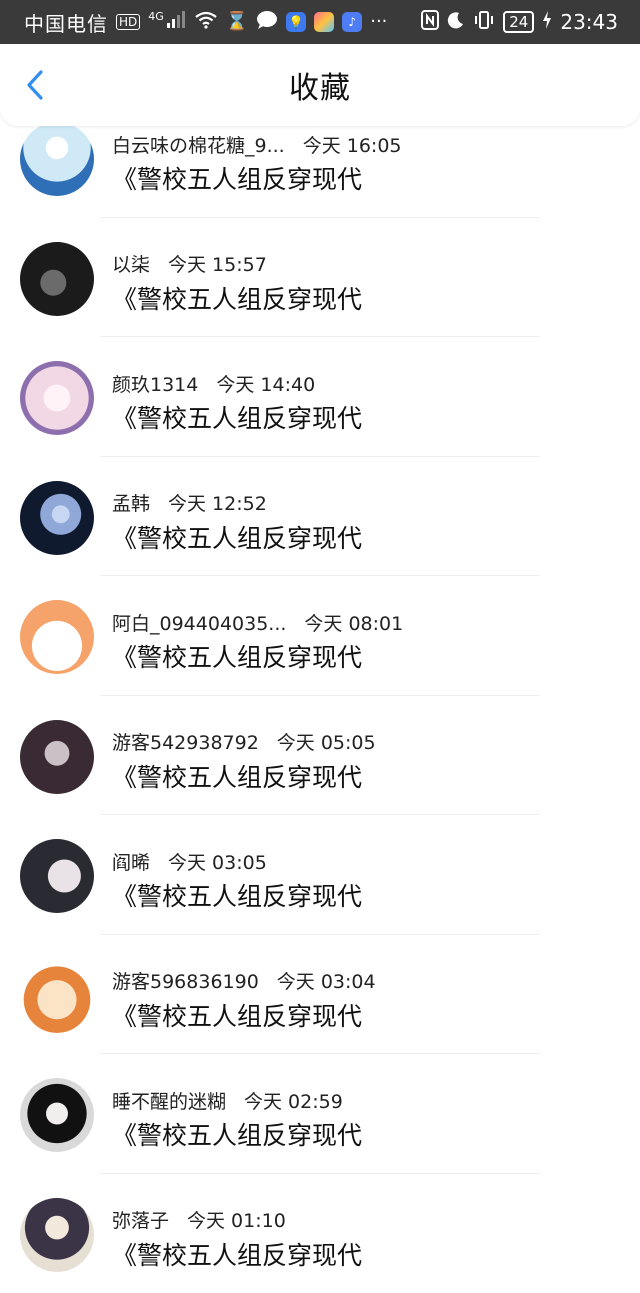  I want to click on app-header: 收藏, so click(320, 85).